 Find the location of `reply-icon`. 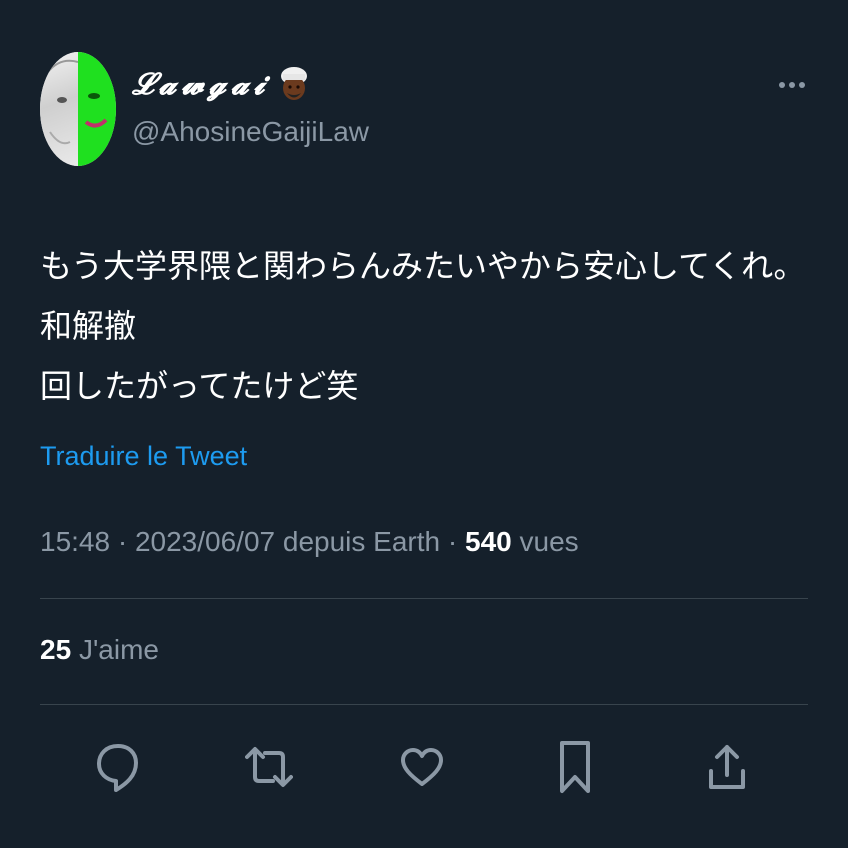

reply-icon is located at coordinates (117, 768).